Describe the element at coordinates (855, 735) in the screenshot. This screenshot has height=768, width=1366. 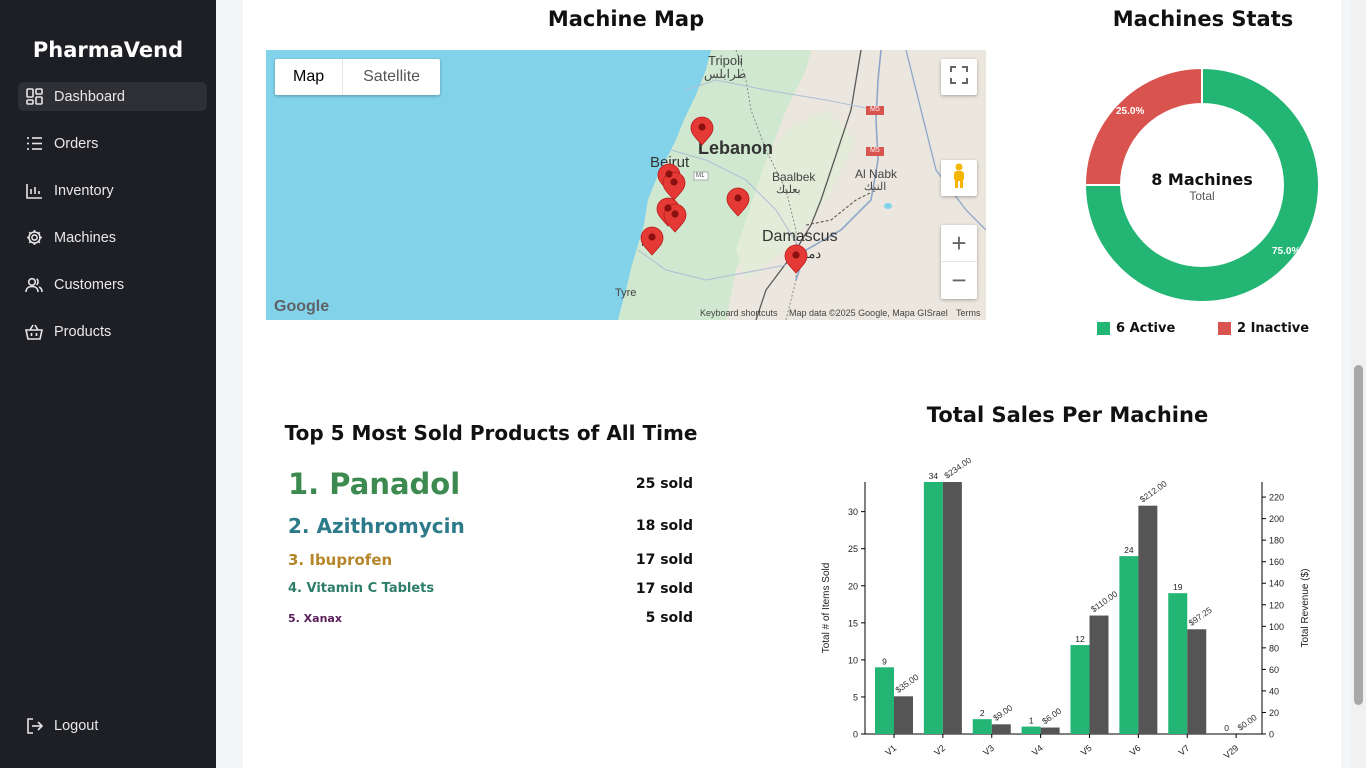
I see `y-tick-label: 0` at that location.